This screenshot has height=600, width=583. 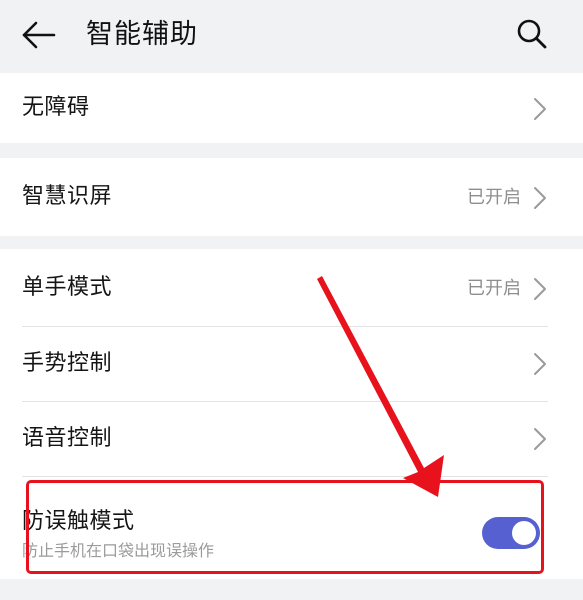 I want to click on back-button, so click(x=39, y=35).